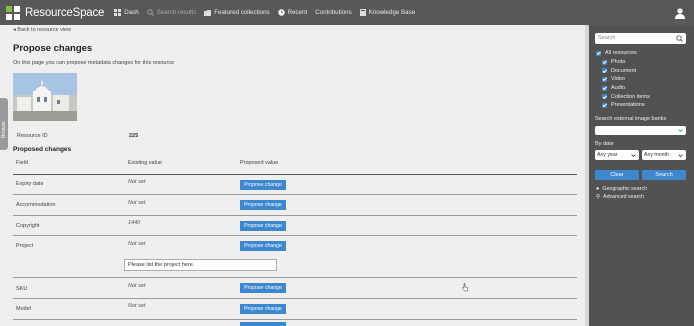 This screenshot has height=326, width=694. Describe the element at coordinates (640, 130) in the screenshot. I see `external-banks-select` at that location.